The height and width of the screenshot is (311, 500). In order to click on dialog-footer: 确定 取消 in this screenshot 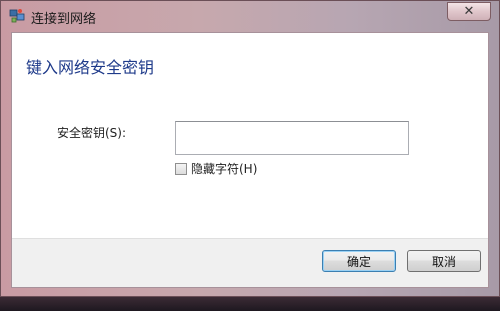, I will do `click(250, 262)`.